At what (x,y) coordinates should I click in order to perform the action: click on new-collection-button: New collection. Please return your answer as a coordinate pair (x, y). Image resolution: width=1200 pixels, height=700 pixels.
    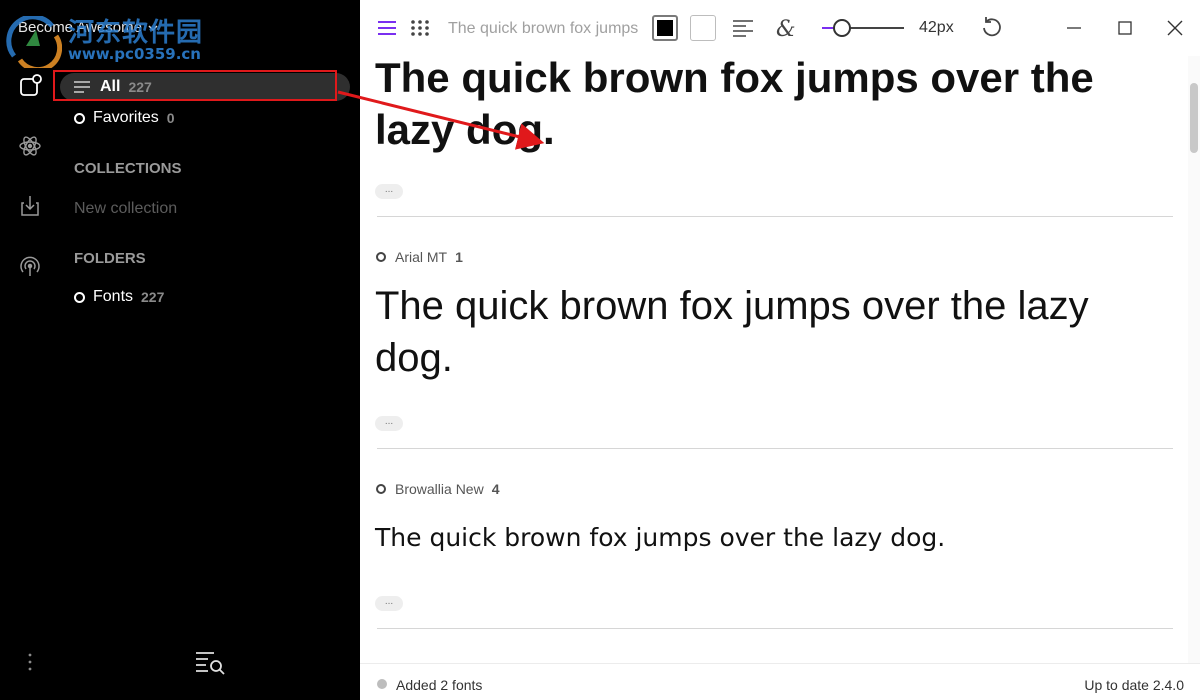
    Looking at the image, I should click on (125, 209).